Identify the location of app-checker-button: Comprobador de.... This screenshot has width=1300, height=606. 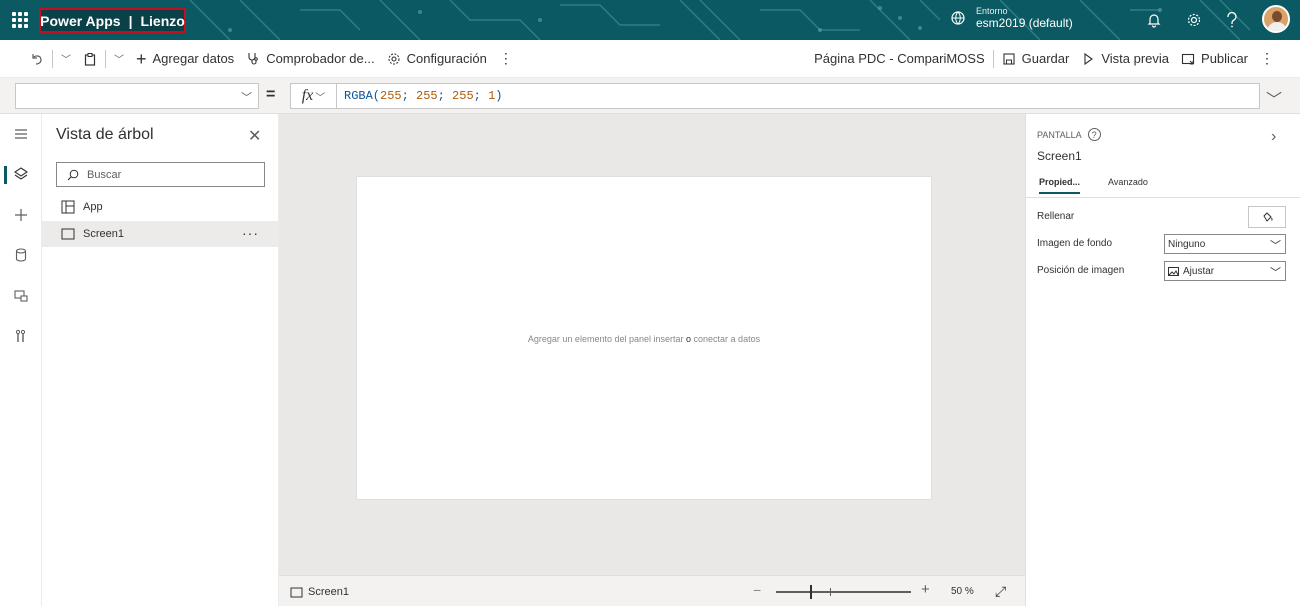
(310, 59).